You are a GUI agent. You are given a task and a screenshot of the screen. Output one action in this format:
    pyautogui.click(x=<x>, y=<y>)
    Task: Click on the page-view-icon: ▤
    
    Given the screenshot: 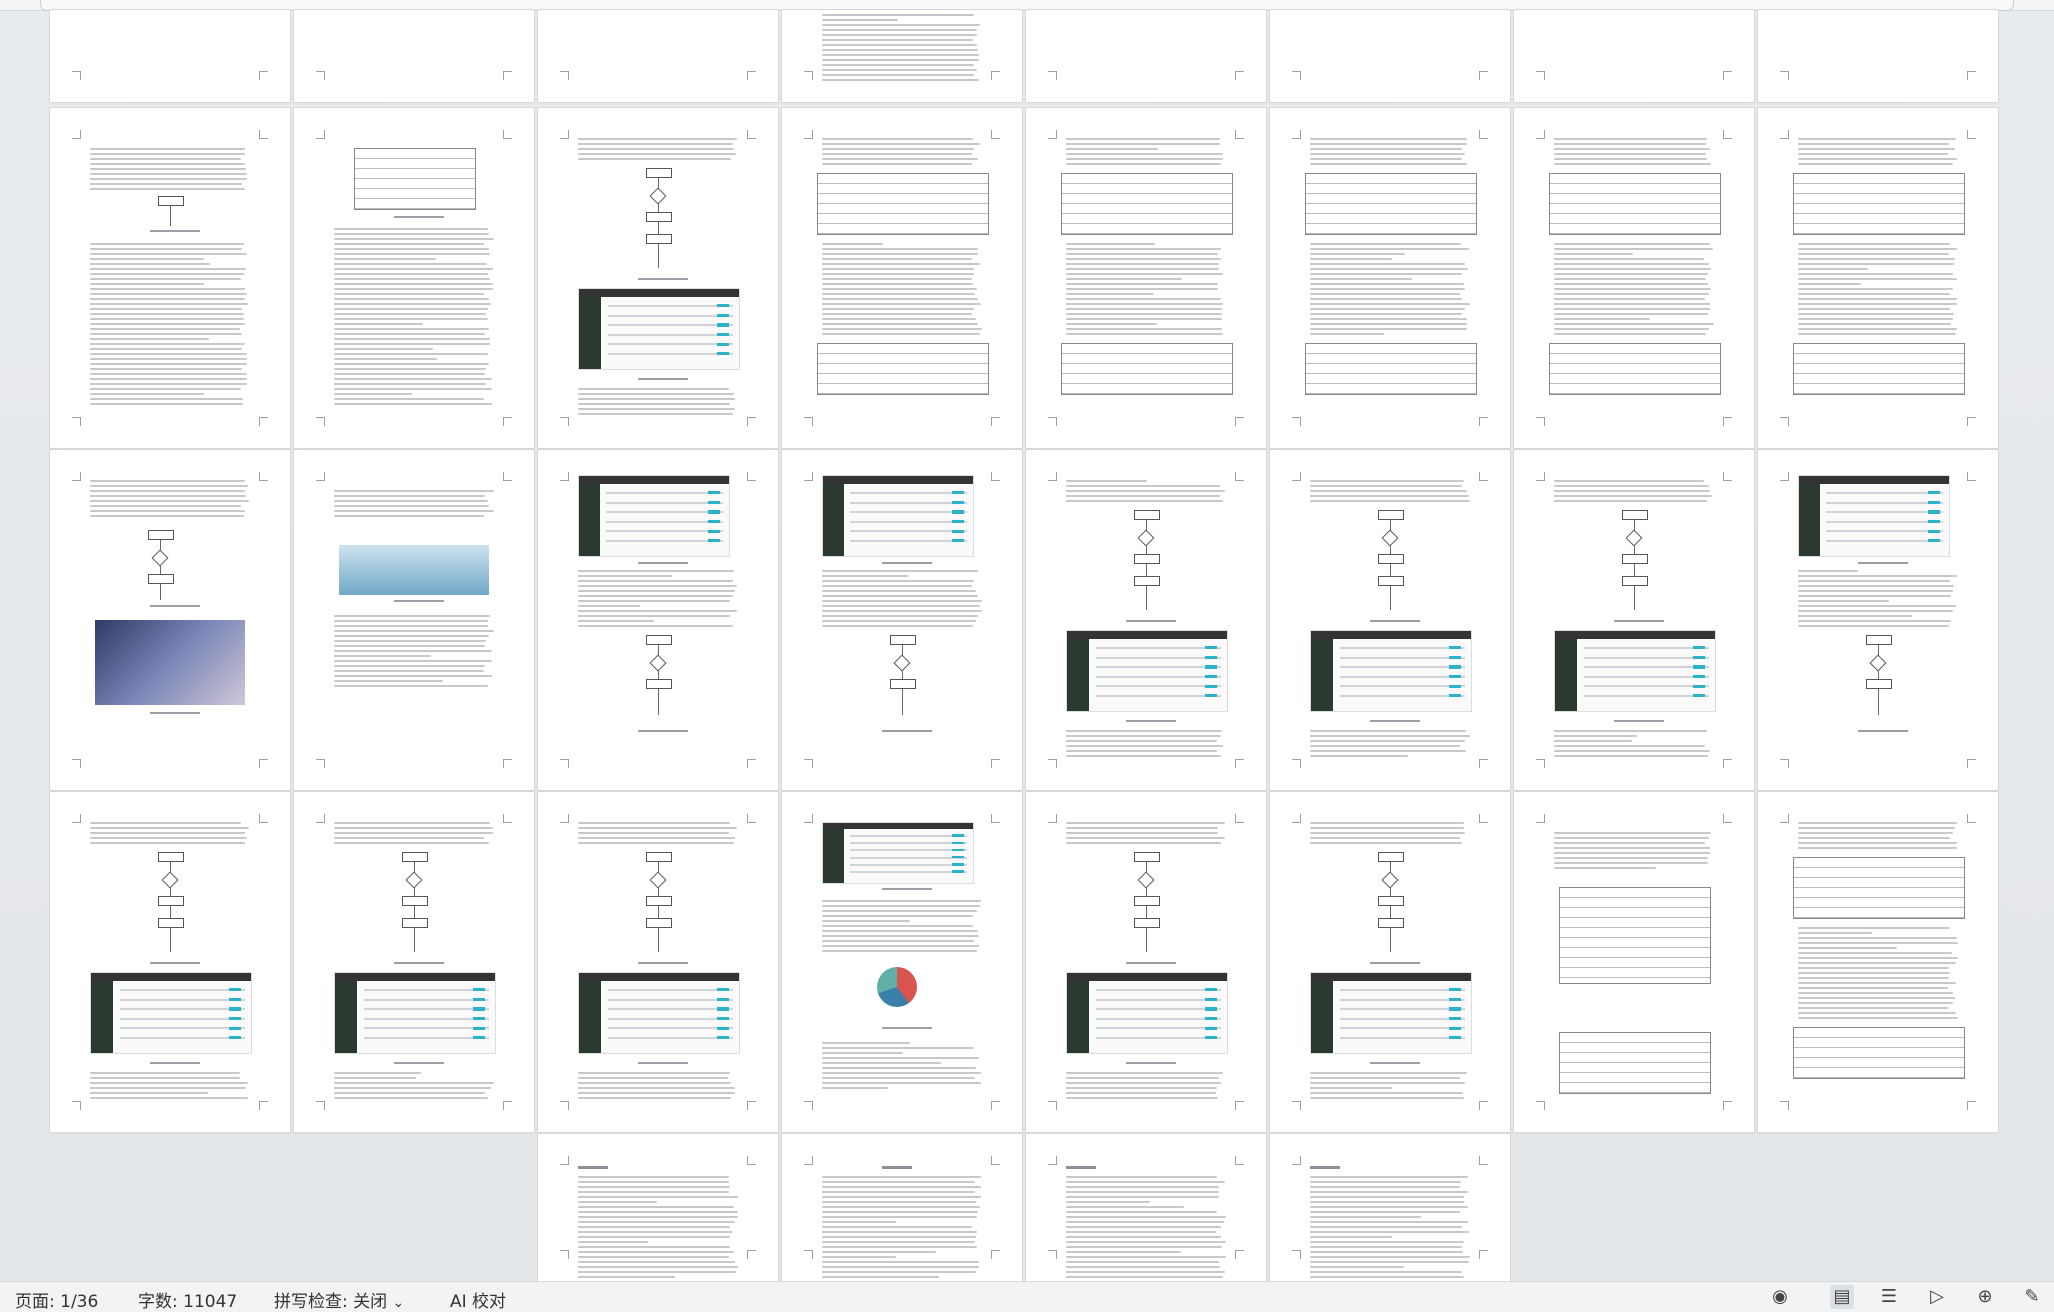 What is the action you would take?
    pyautogui.click(x=1842, y=1297)
    